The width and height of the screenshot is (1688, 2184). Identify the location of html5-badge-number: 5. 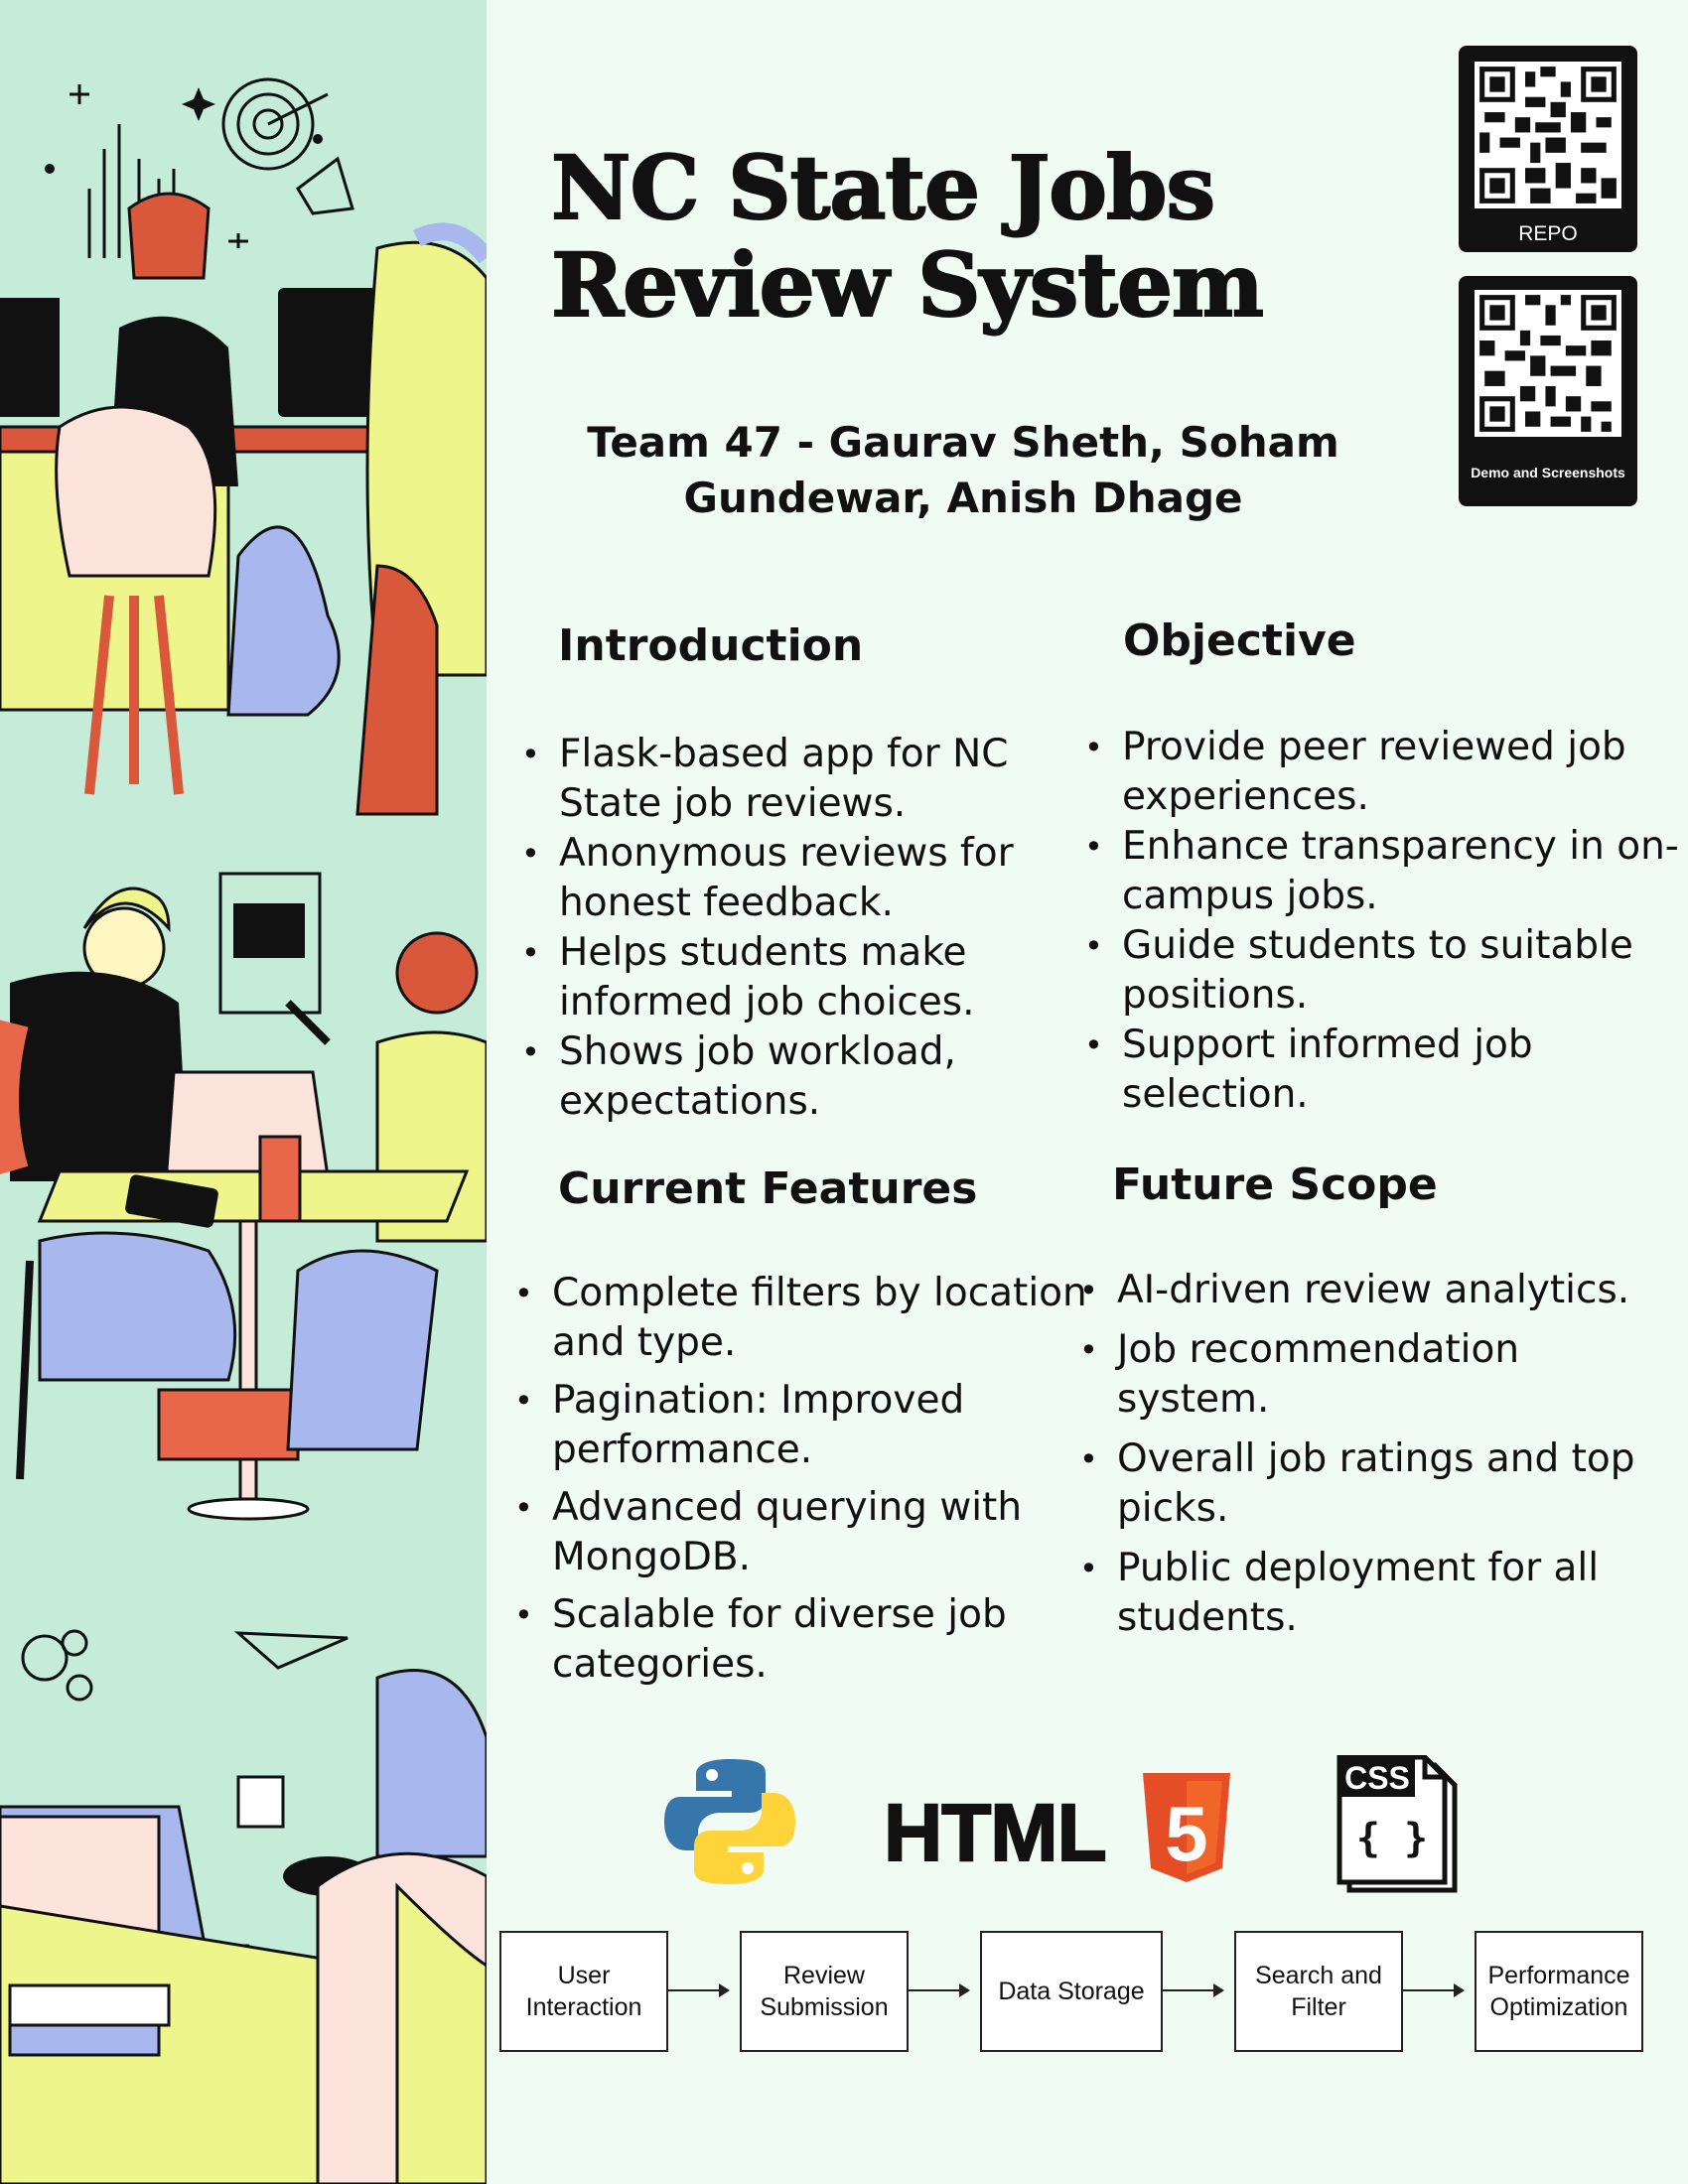
(1186, 1833).